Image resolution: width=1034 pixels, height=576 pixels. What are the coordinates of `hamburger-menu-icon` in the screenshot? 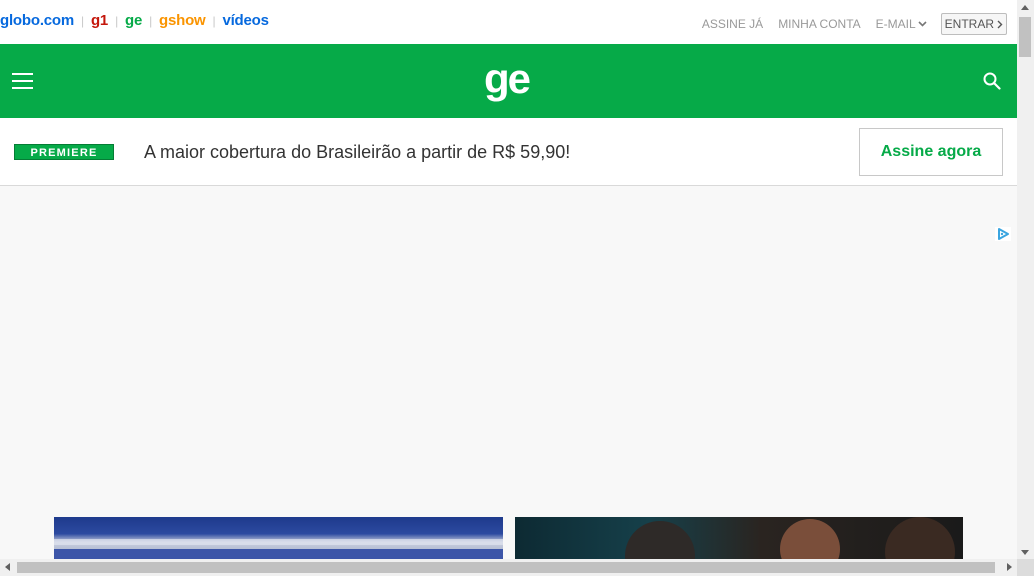 It's located at (22, 81).